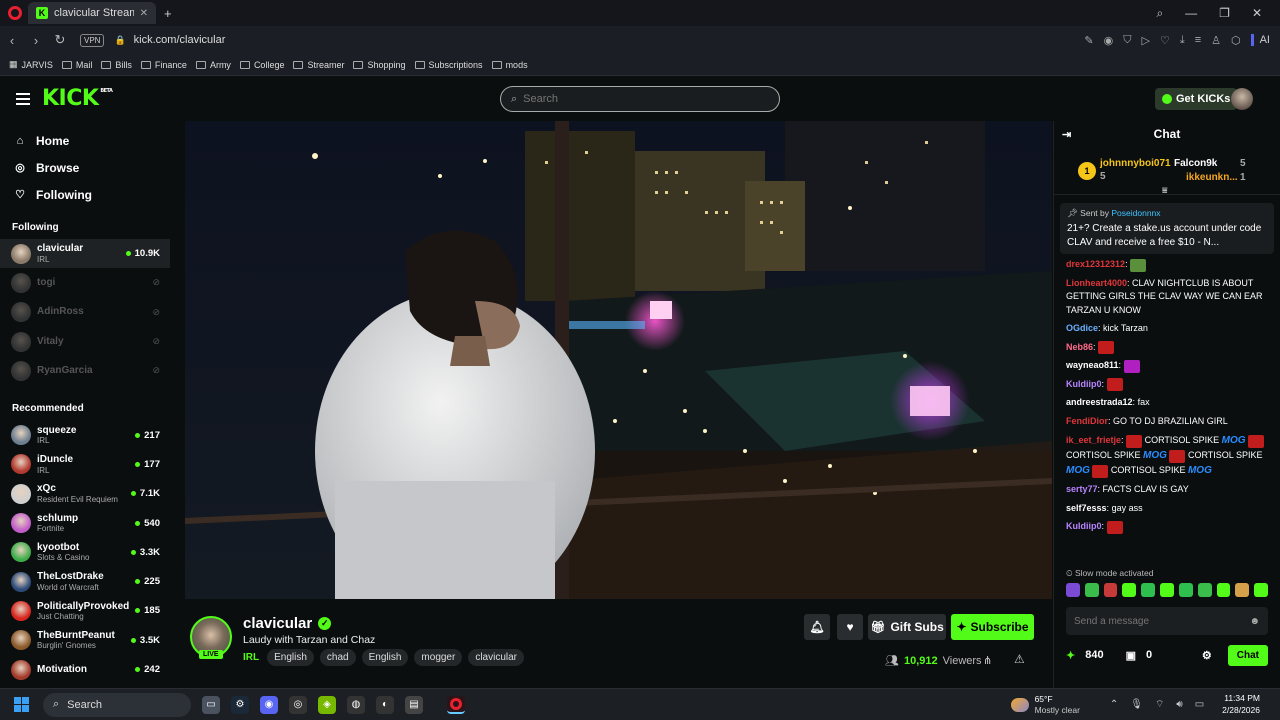  What do you see at coordinates (640, 99) in the screenshot?
I see `search-bar: ⌕` at bounding box center [640, 99].